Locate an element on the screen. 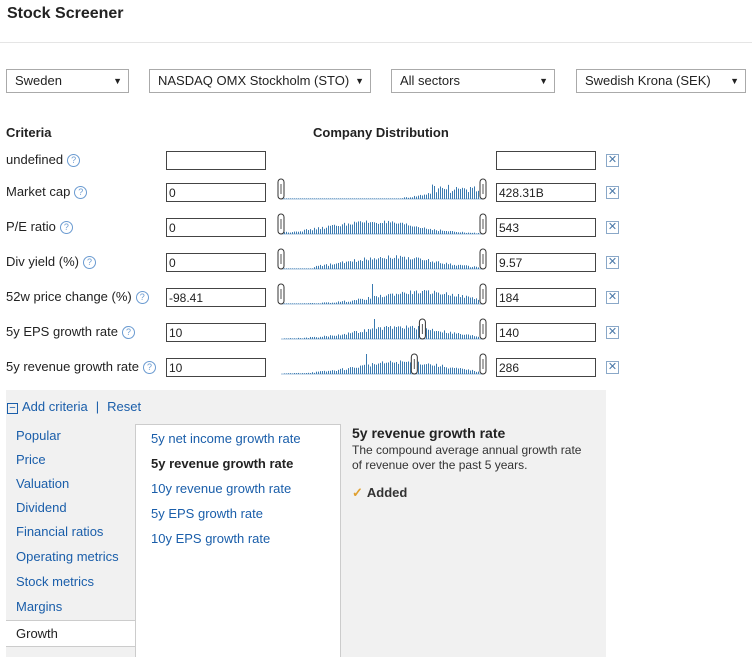  category-price: Price is located at coordinates (31, 459).